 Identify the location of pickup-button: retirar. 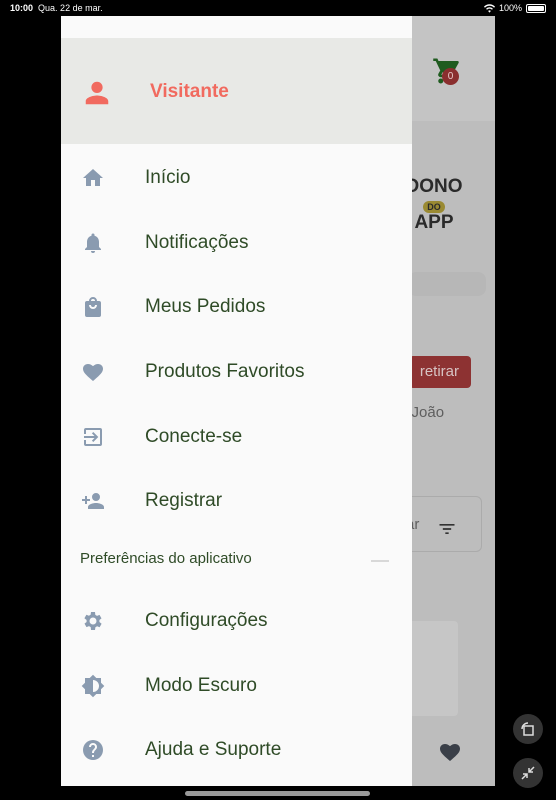
(440, 372).